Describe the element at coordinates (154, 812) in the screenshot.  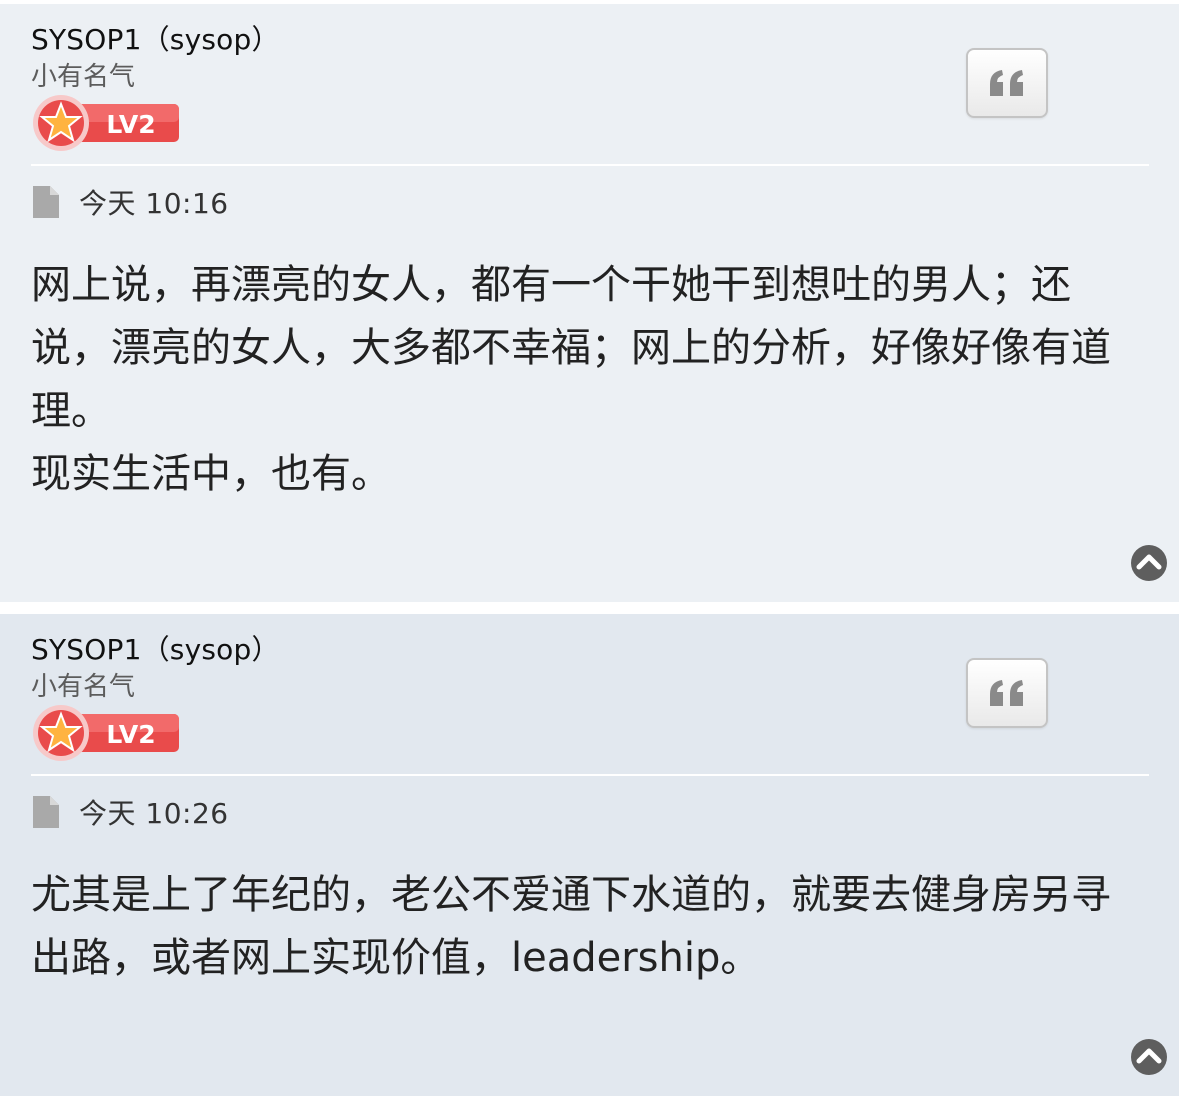
I see `post-time: 今天 10:26` at that location.